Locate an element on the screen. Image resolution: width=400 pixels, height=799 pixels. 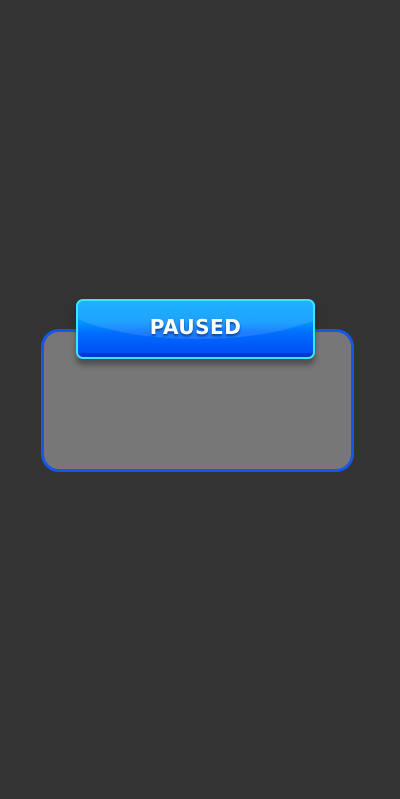
banner-bottom-edge is located at coordinates (195, 355).